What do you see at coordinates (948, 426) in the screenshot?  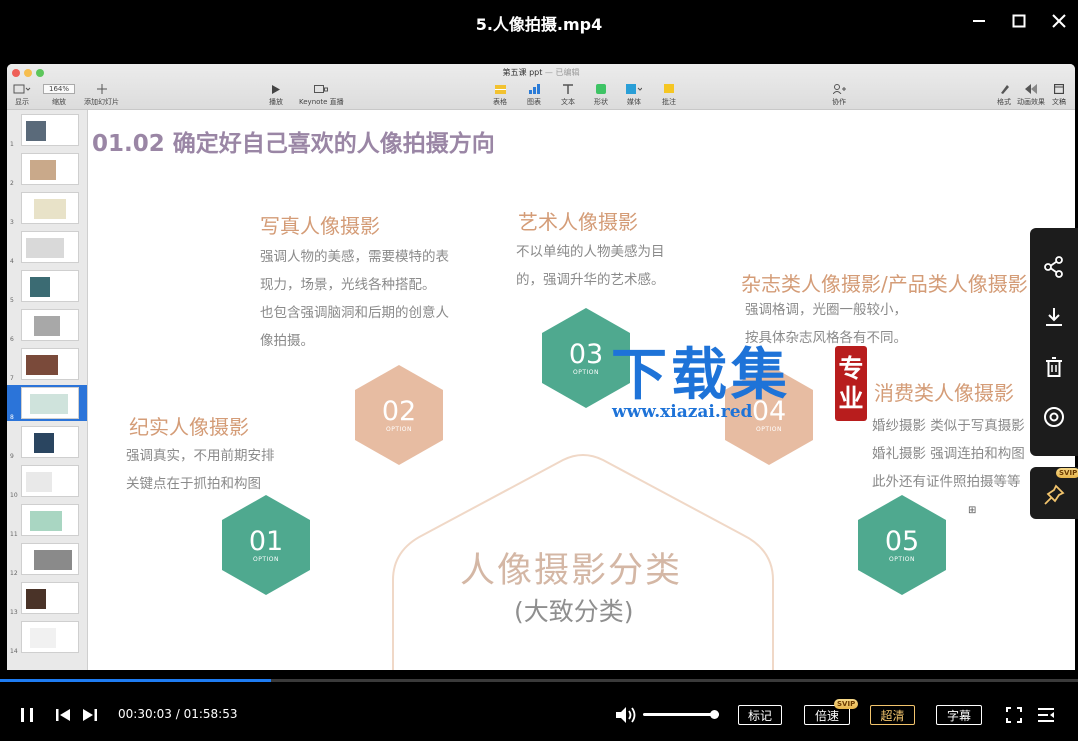 I see `category-05-line: 婚纱摄影 类似于写真摄影` at bounding box center [948, 426].